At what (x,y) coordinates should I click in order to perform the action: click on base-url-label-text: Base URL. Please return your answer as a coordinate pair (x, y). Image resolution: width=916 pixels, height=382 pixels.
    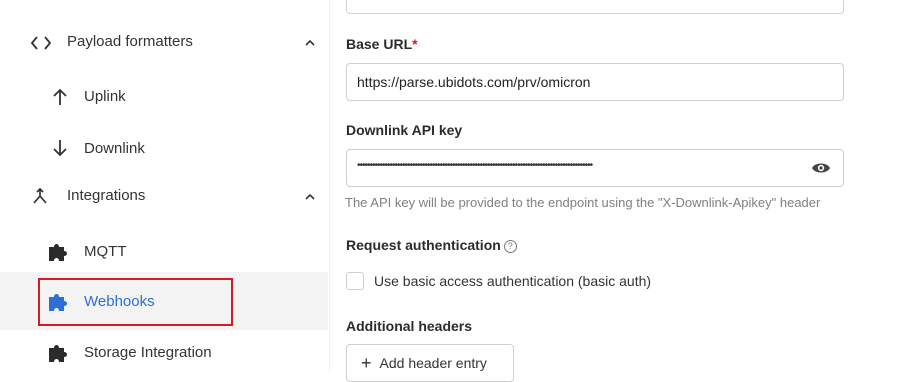
    Looking at the image, I should click on (379, 44).